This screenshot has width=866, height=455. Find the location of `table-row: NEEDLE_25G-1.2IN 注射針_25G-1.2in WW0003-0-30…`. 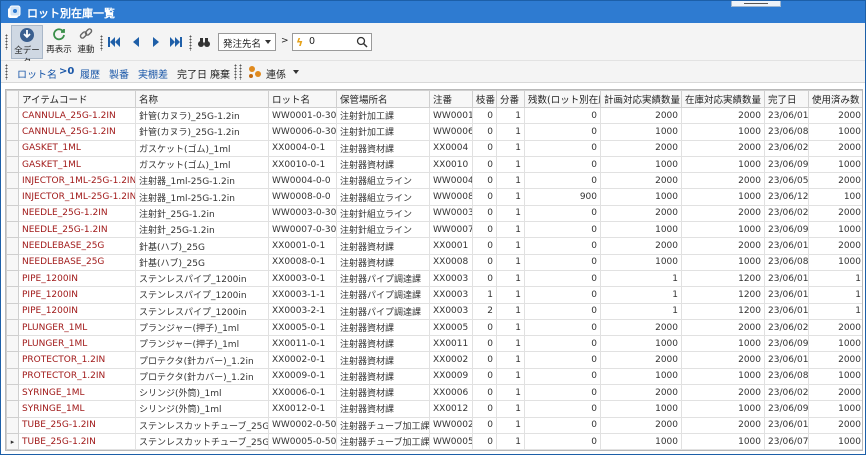

table-row: NEEDLE_25G-1.2IN 注射針_25G-1.2in WW0003-0-30… is located at coordinates (434, 213).